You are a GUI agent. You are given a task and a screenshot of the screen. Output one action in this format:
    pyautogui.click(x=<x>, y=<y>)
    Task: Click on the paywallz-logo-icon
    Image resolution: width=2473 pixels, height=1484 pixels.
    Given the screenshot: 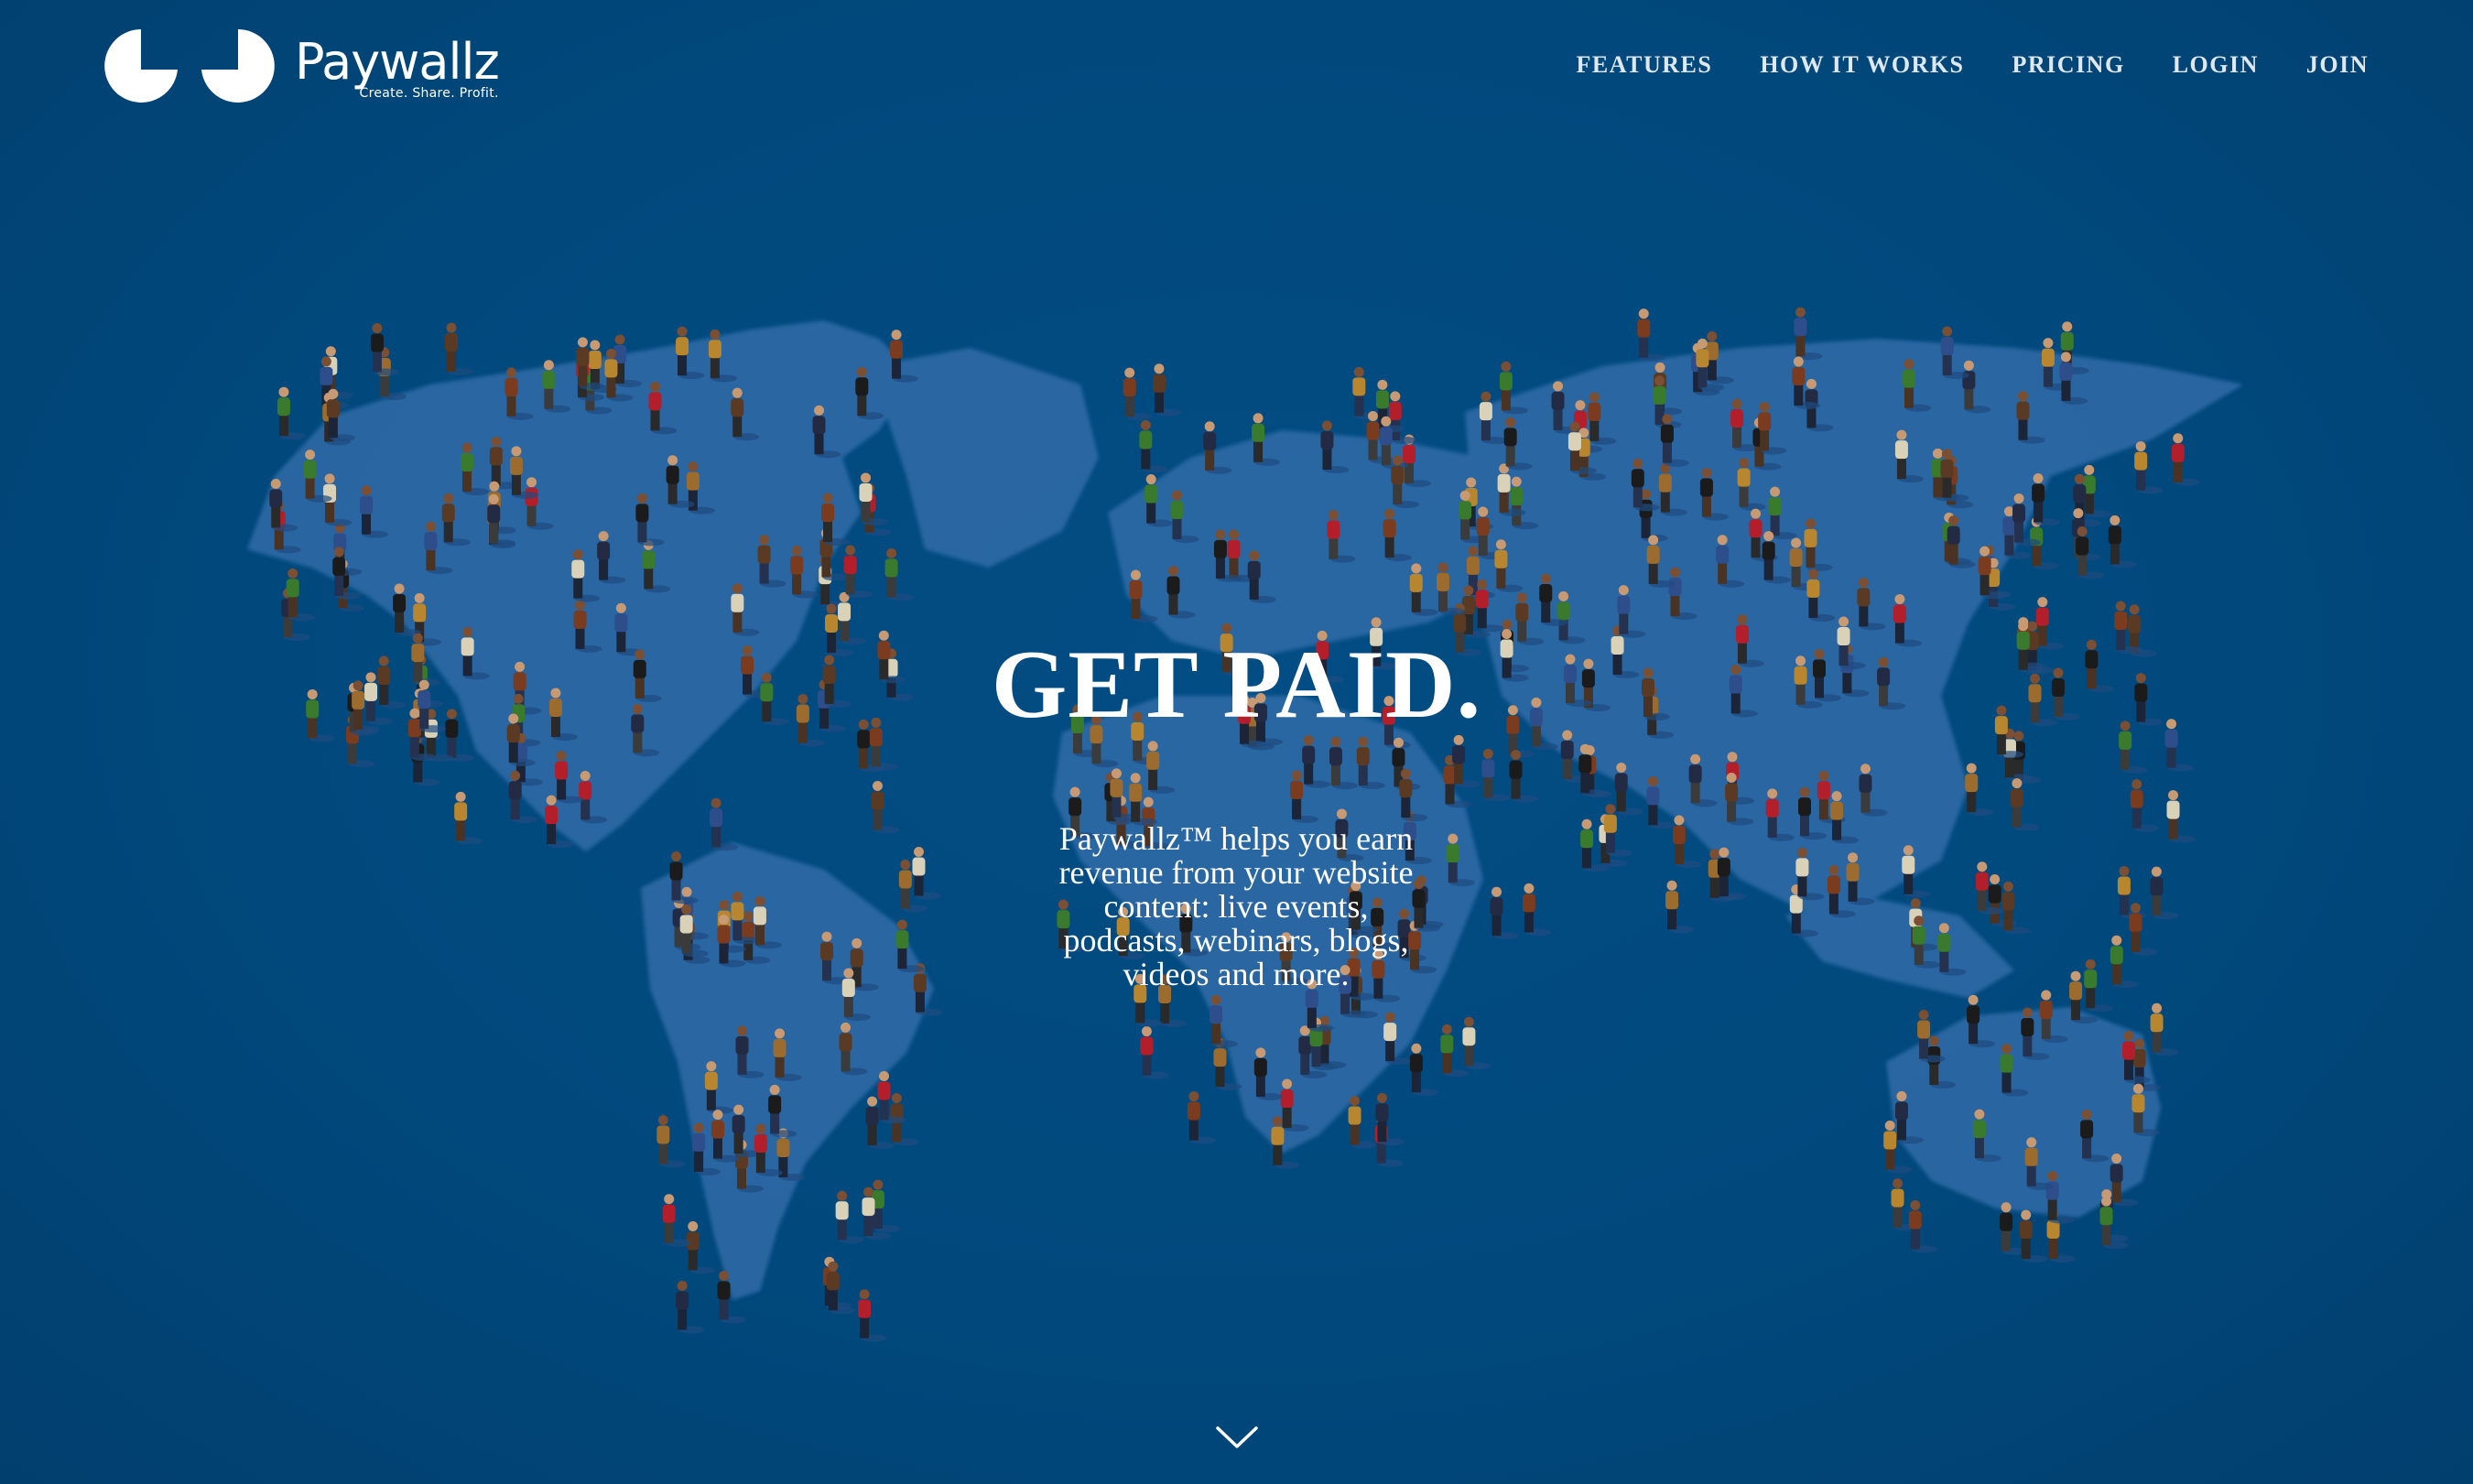 What is the action you would take?
    pyautogui.click(x=189, y=66)
    